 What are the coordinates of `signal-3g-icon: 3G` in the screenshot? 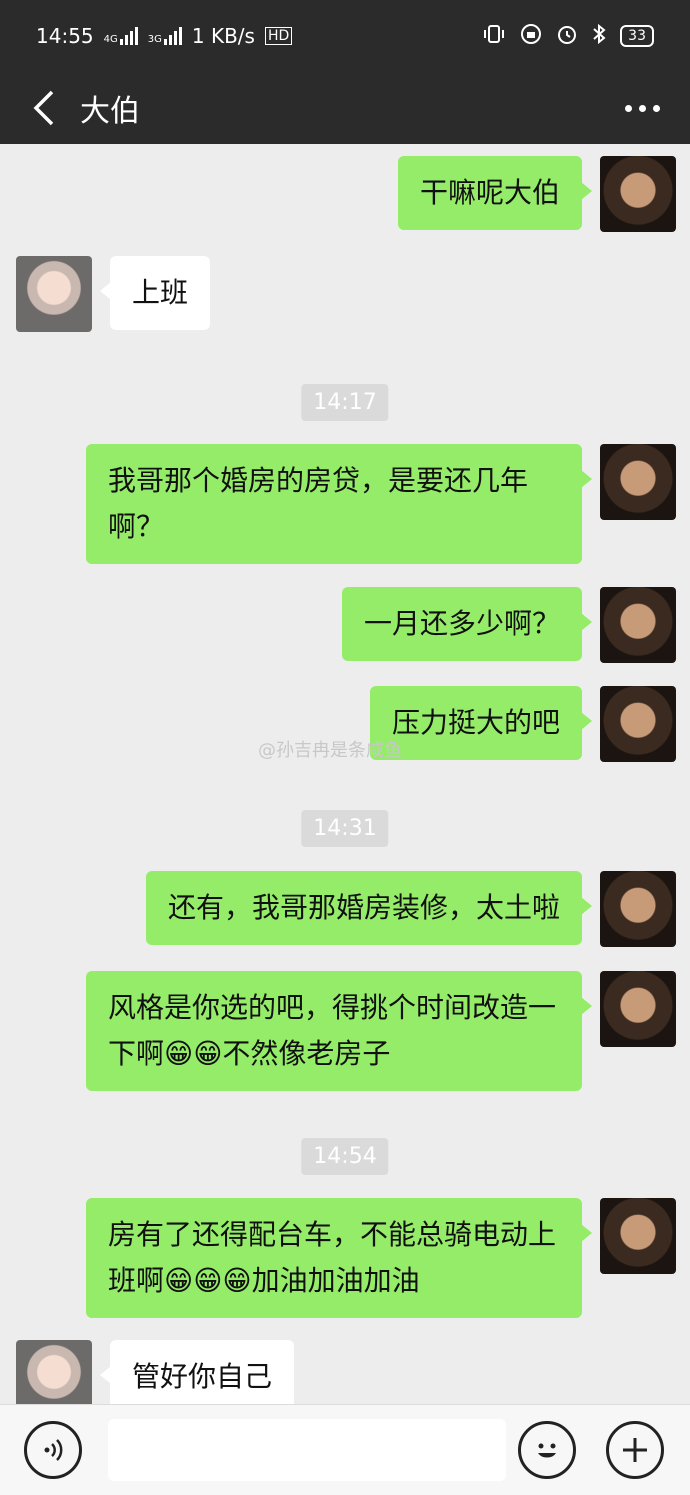 It's located at (165, 36).